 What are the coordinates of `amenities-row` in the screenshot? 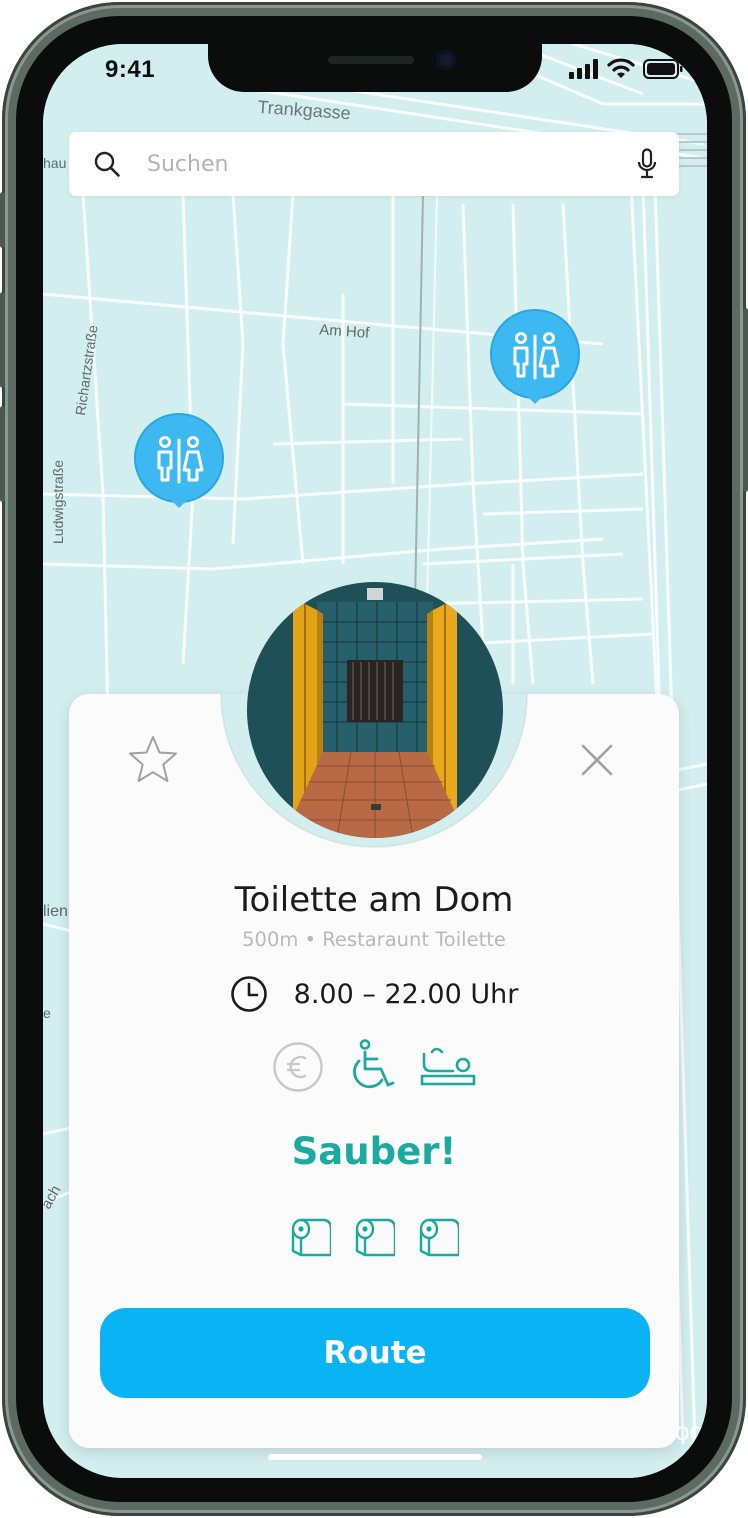 It's located at (374, 1067).